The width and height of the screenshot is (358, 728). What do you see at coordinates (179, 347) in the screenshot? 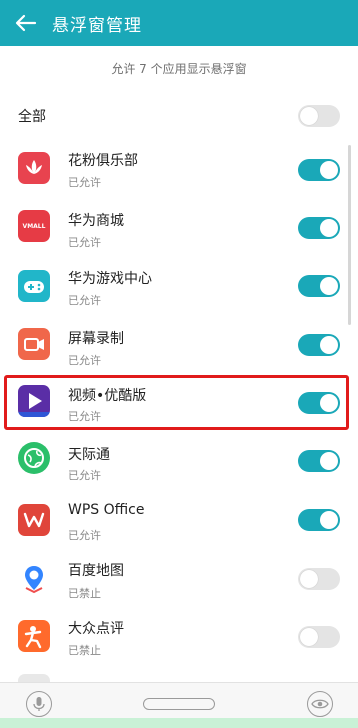
I see `list-item: 屏幕录制 已允许` at bounding box center [179, 347].